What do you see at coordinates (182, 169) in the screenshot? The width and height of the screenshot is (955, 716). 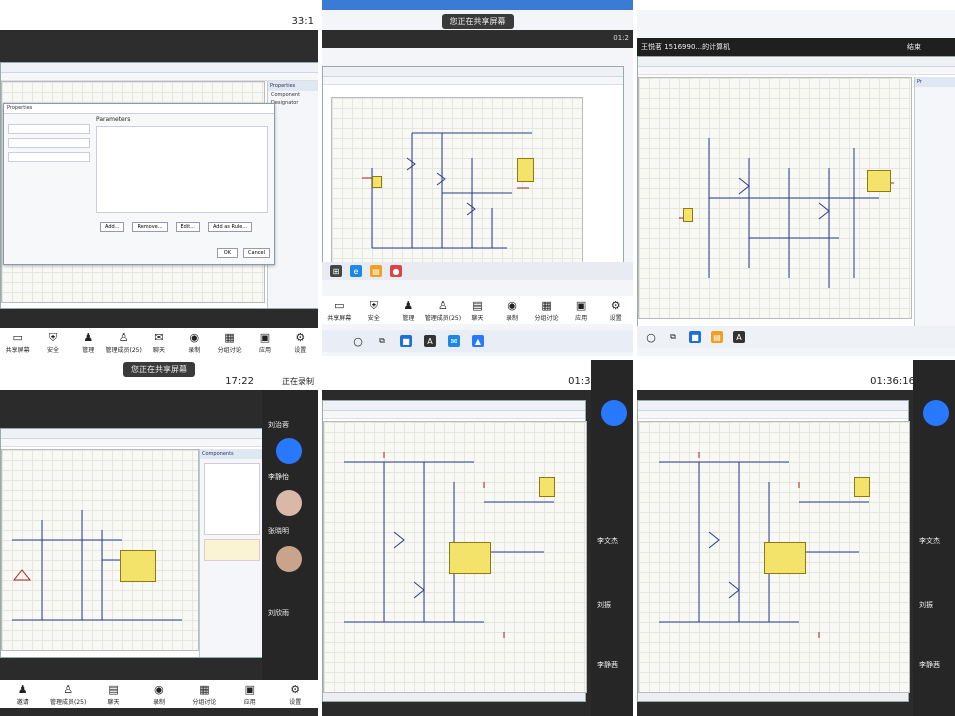 I see `parameters-table` at bounding box center [182, 169].